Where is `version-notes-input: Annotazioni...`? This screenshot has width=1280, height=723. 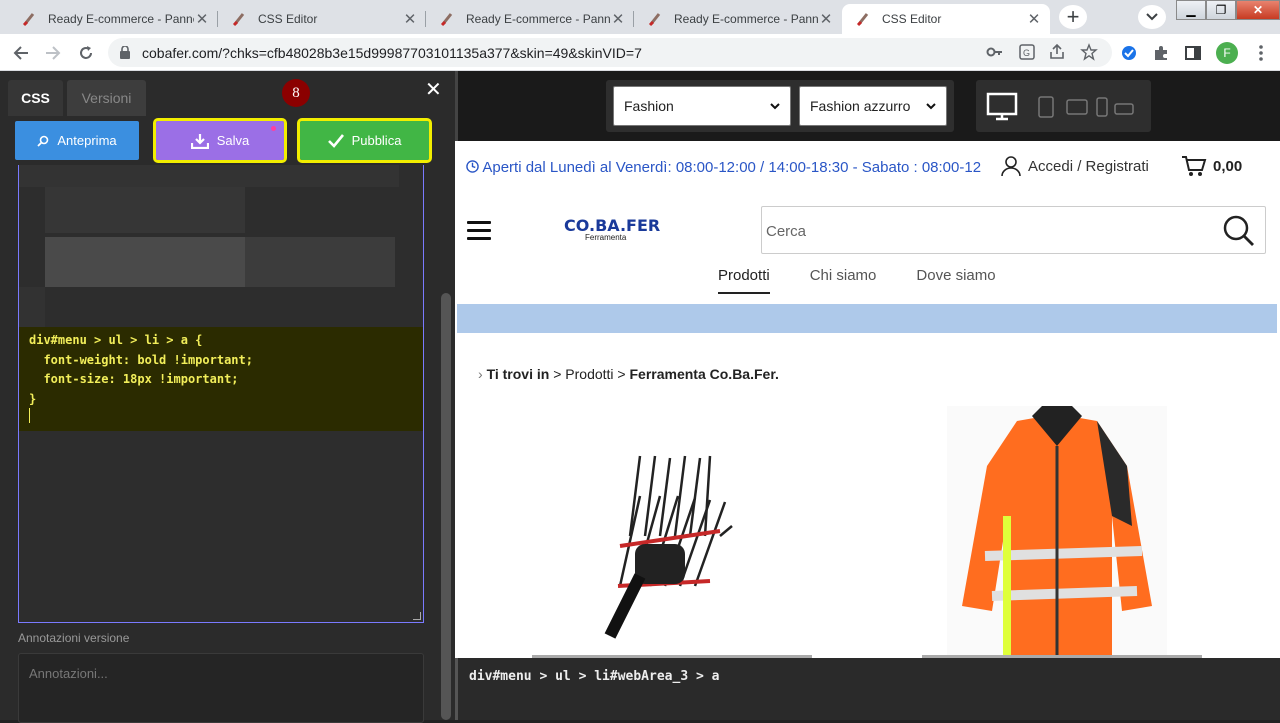
version-notes-input: Annotazioni... is located at coordinates (221, 688).